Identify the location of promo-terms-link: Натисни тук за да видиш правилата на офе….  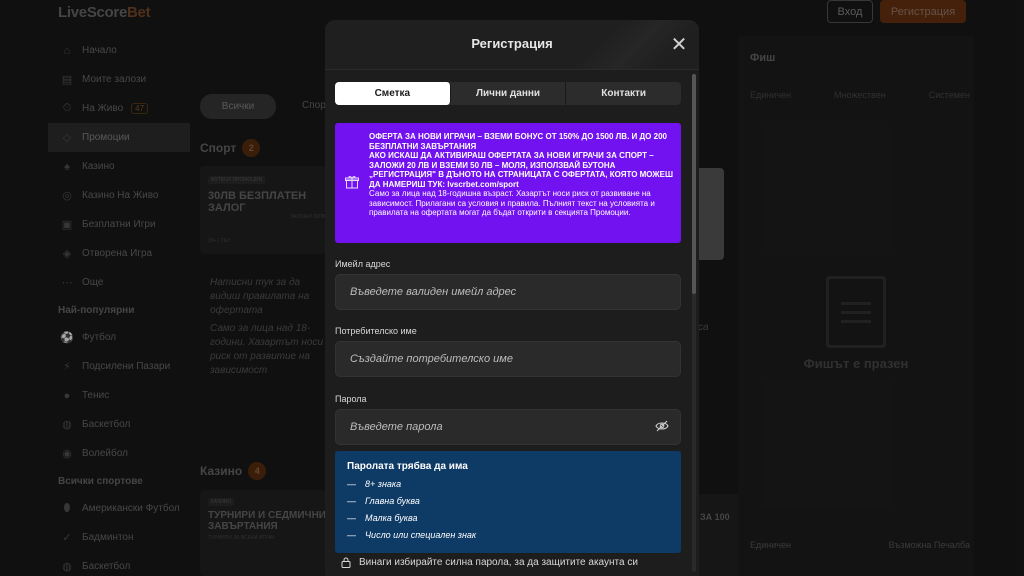
(268, 297).